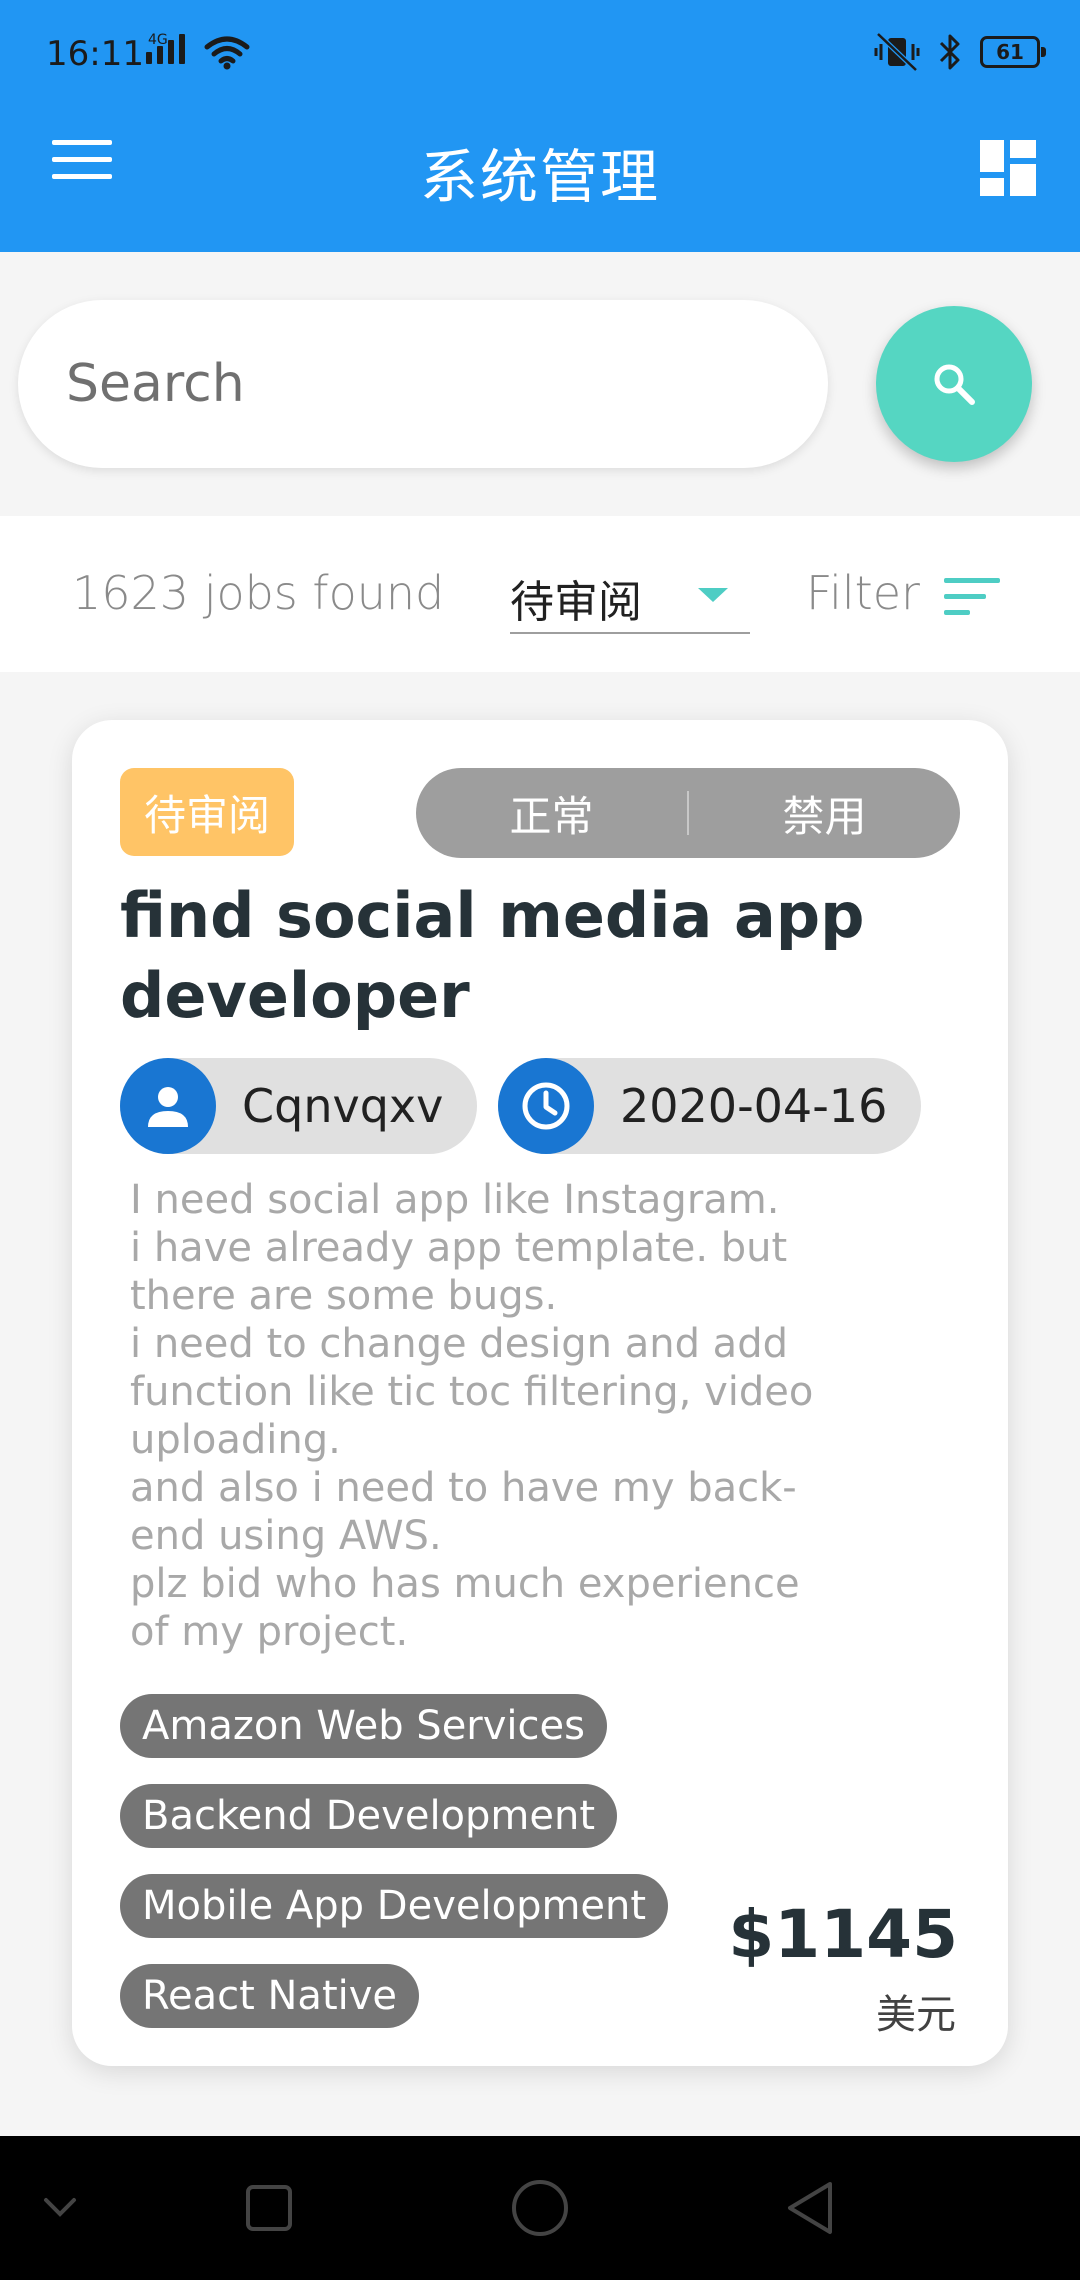 The image size is (1080, 2280). I want to click on person-icon, so click(168, 1107).